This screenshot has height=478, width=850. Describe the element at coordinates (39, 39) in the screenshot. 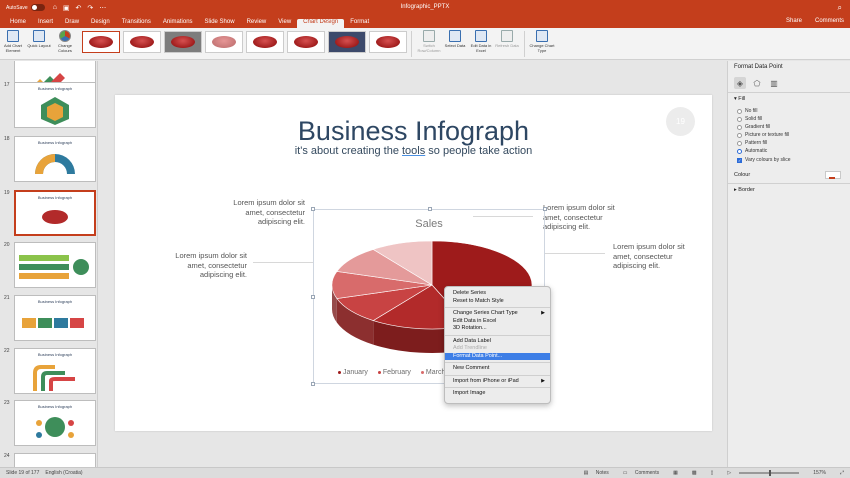

I see `quick-layout-button: Quick Layout` at that location.